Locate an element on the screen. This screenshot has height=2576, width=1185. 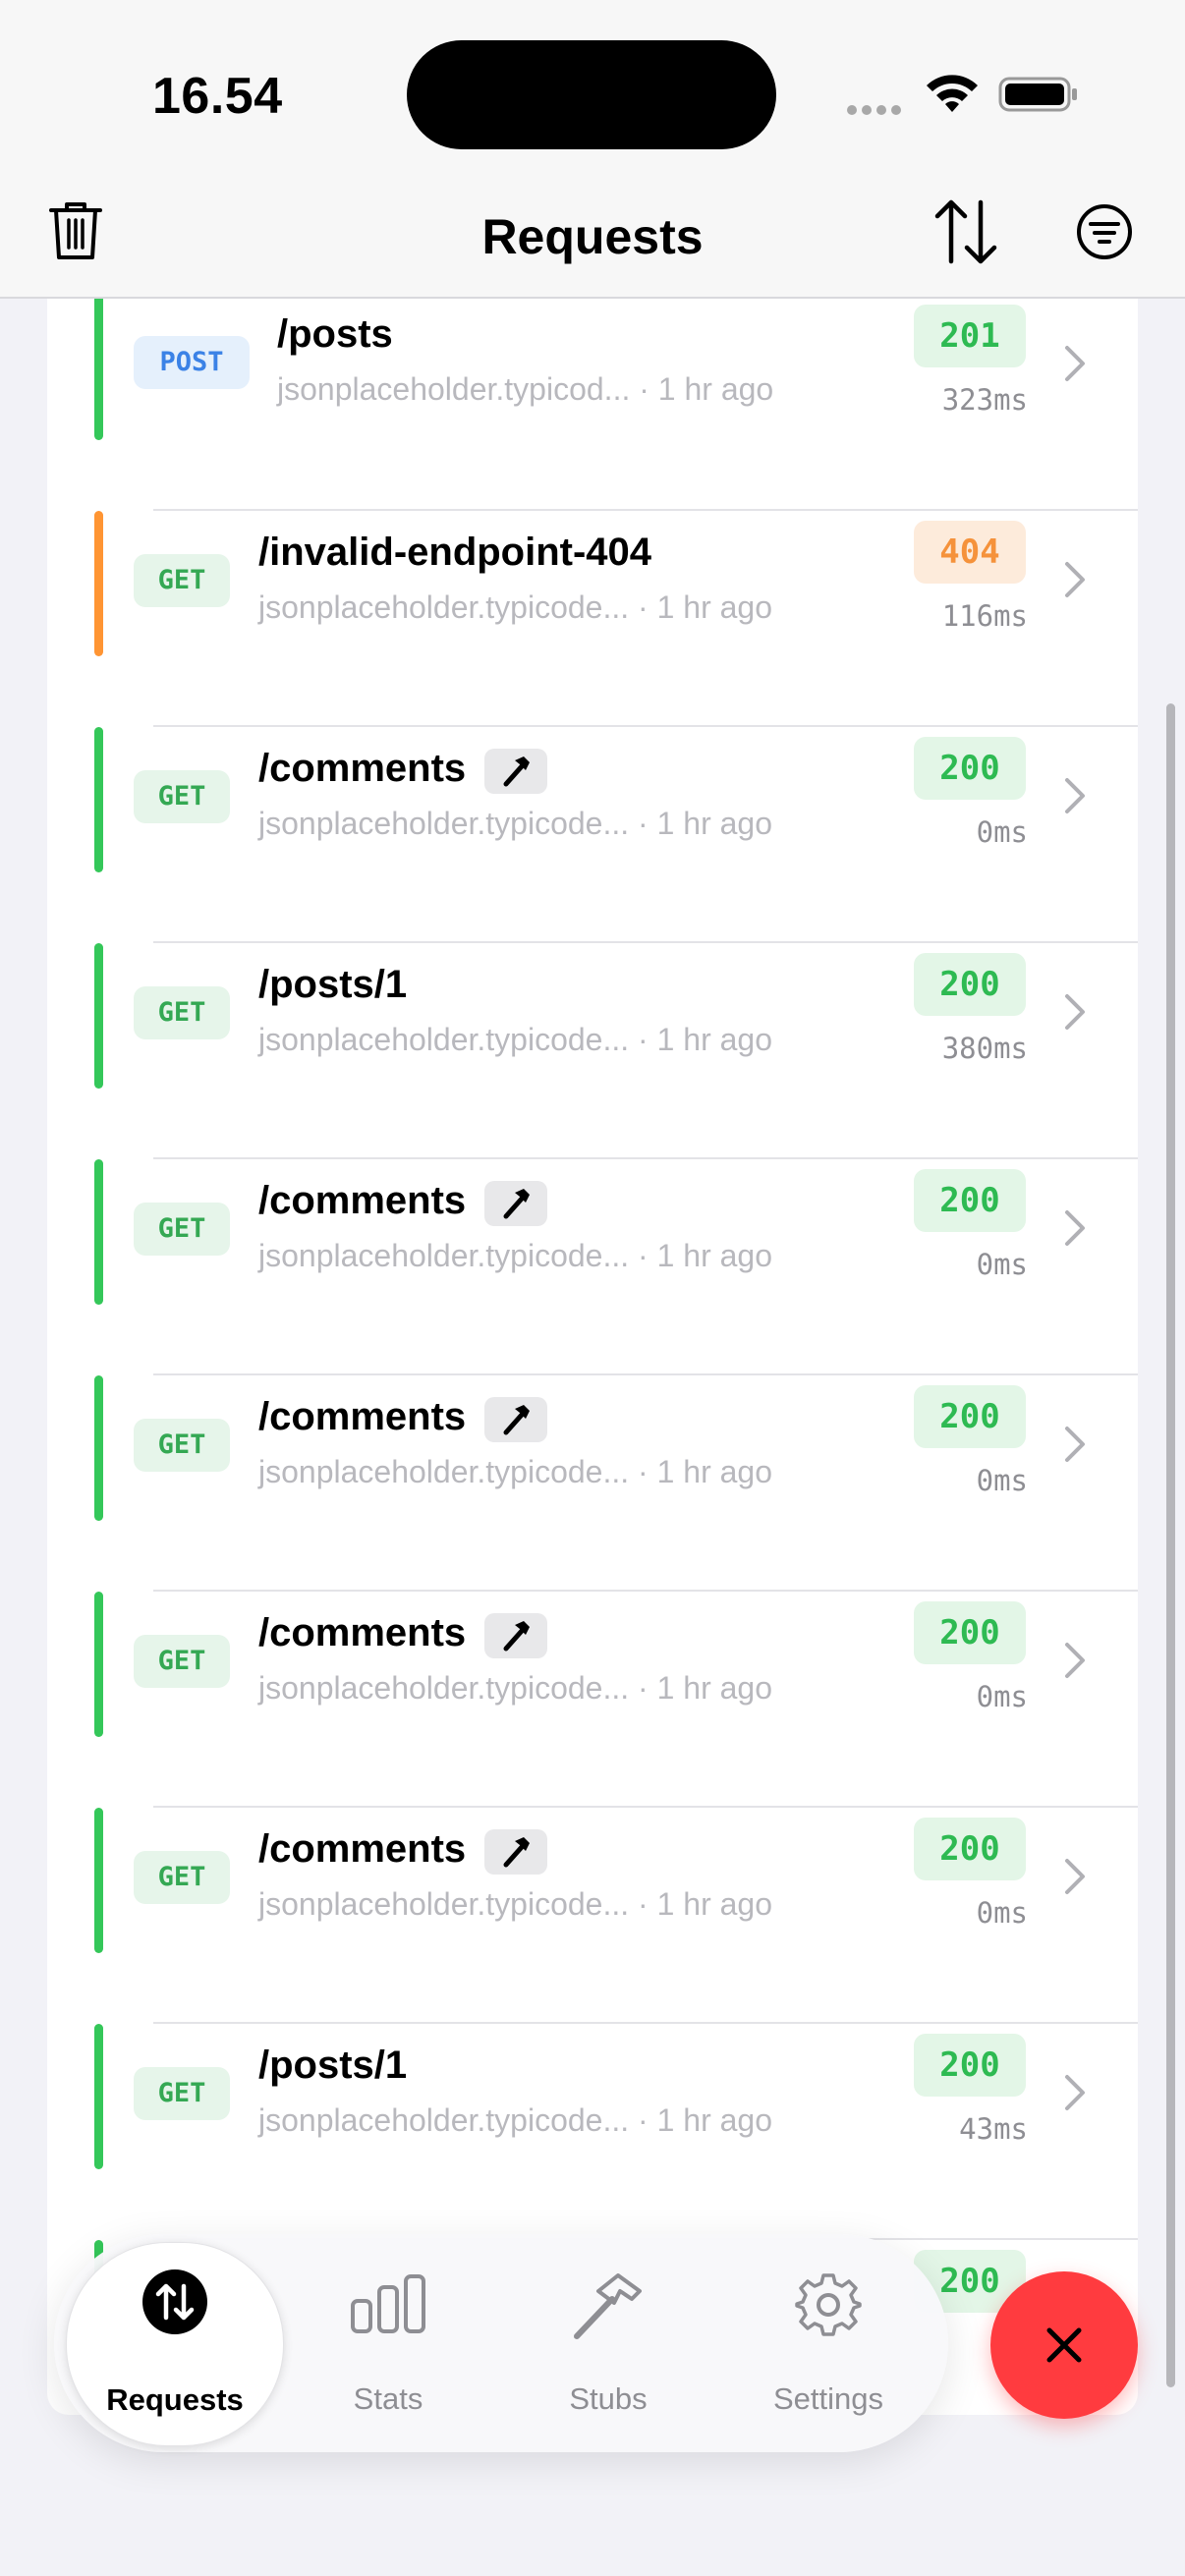
filter-icon is located at coordinates (1104, 231).